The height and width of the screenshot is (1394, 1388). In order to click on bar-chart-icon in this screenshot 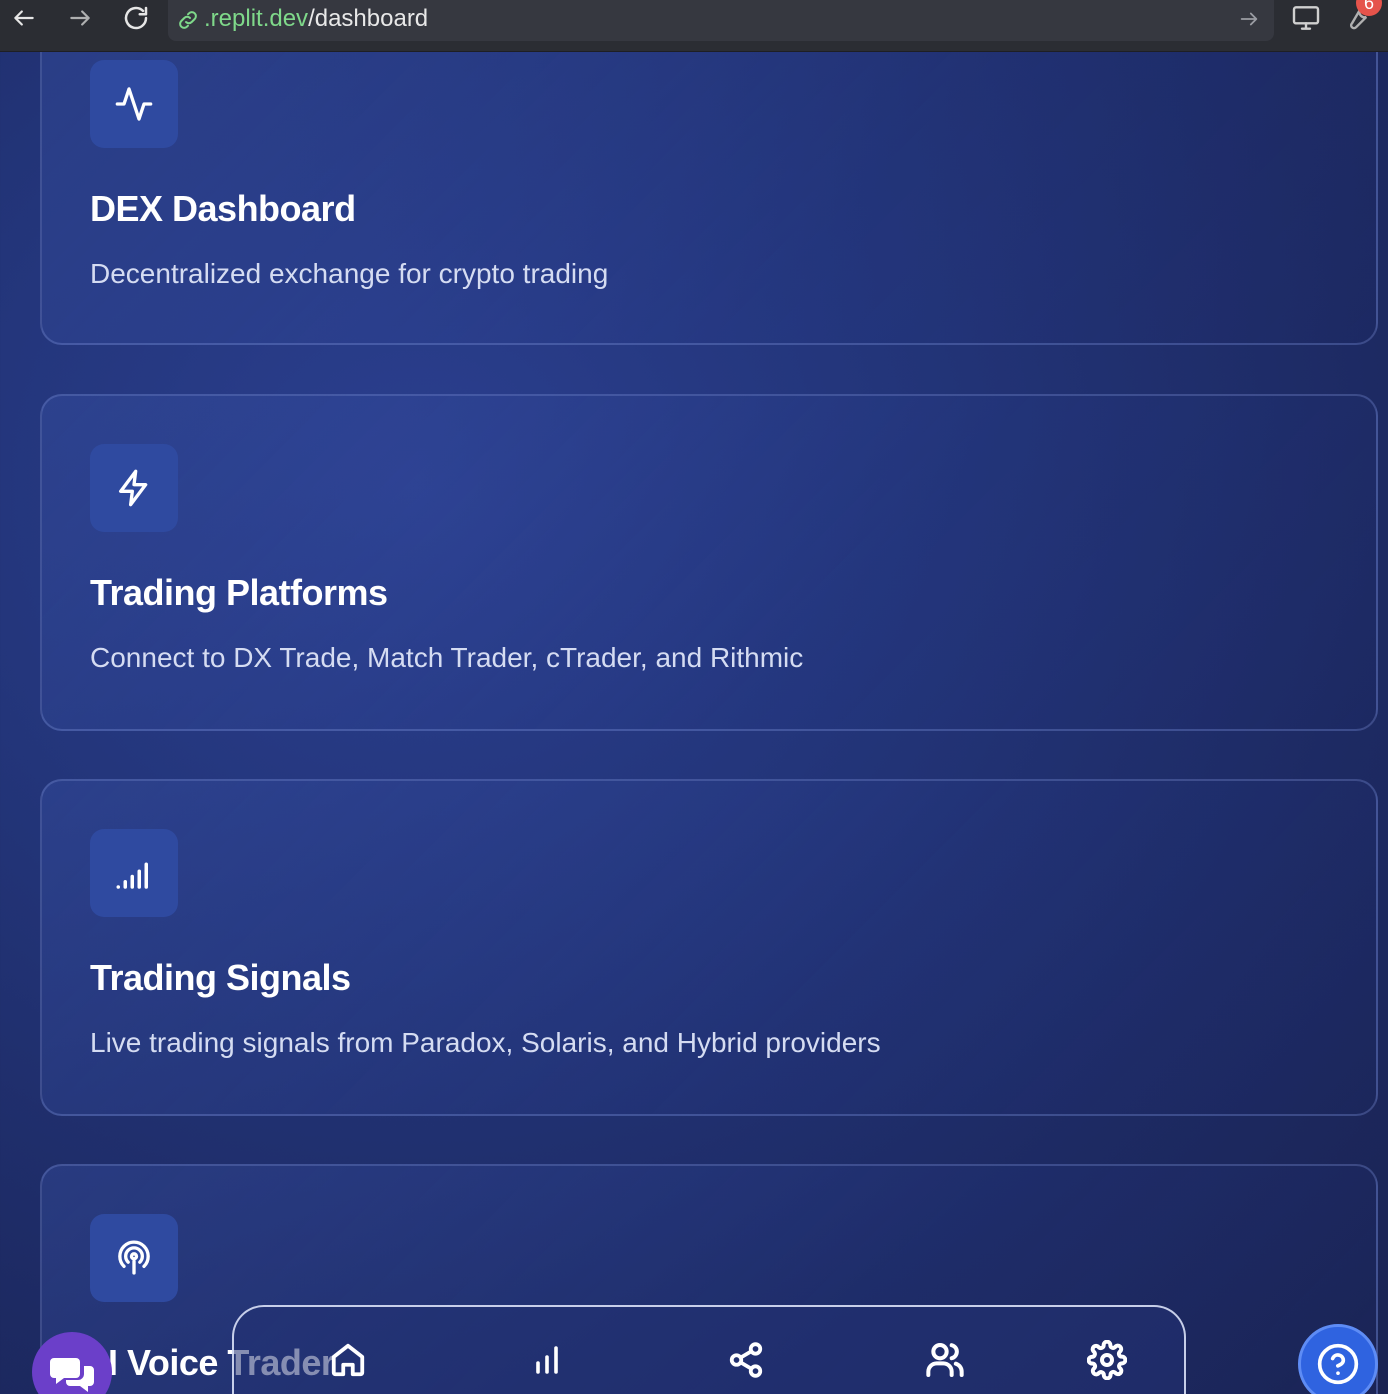, I will do `click(547, 1360)`.